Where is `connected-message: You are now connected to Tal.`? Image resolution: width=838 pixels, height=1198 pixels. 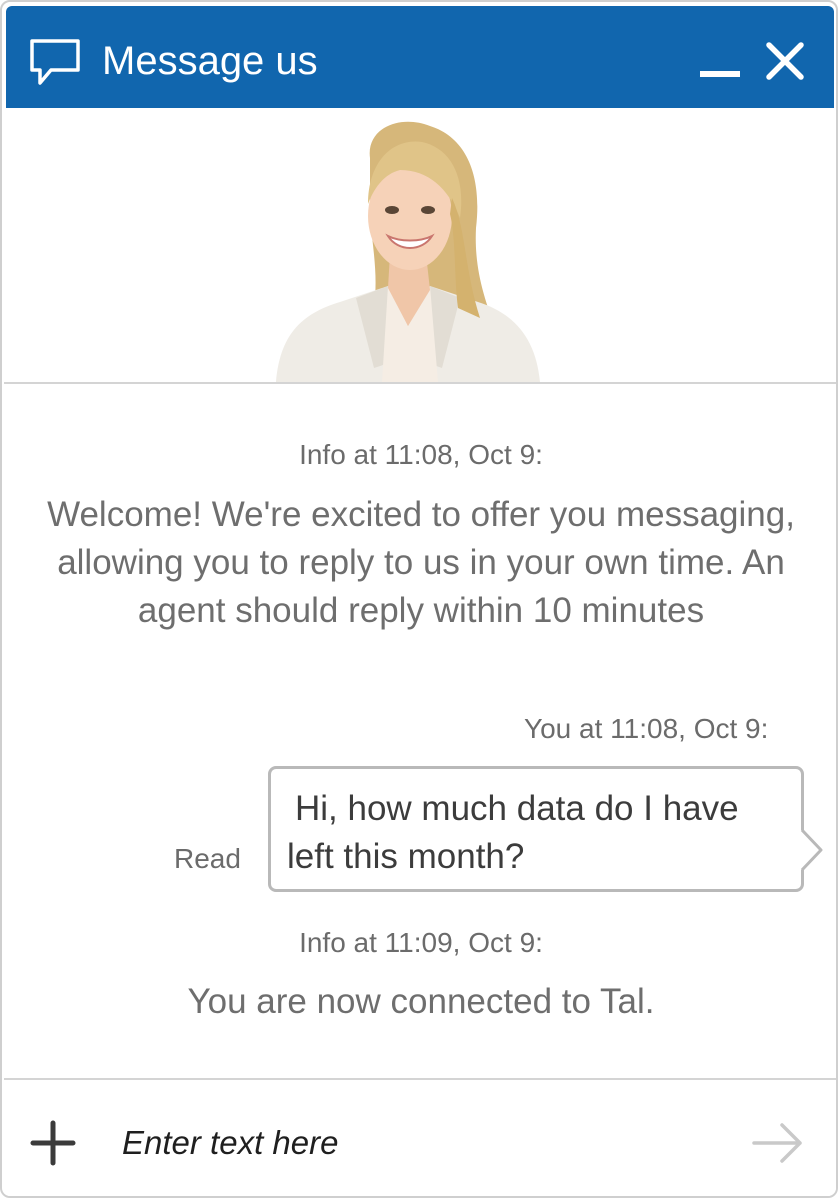
connected-message: You are now connected to Tal. is located at coordinates (421, 1001).